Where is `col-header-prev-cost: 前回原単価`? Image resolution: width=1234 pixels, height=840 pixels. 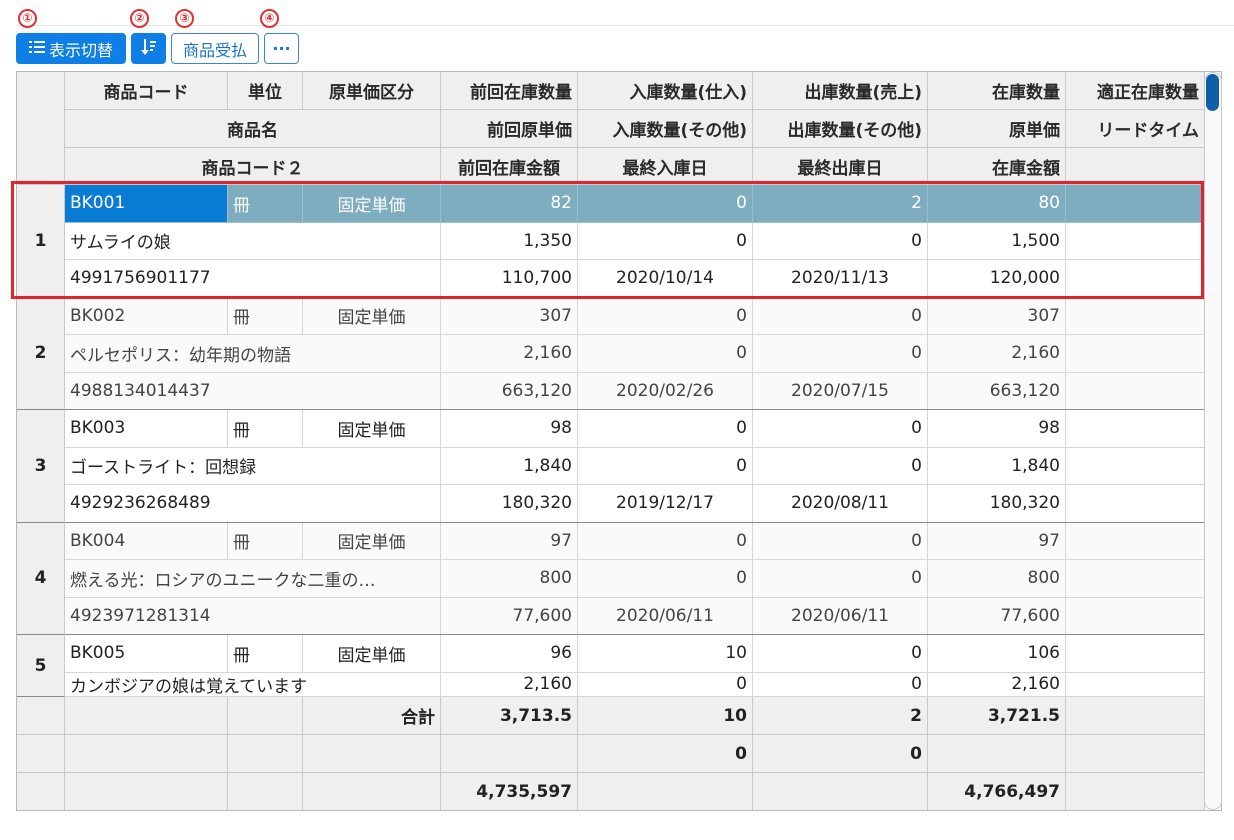 col-header-prev-cost: 前回原単価 is located at coordinates (509, 129).